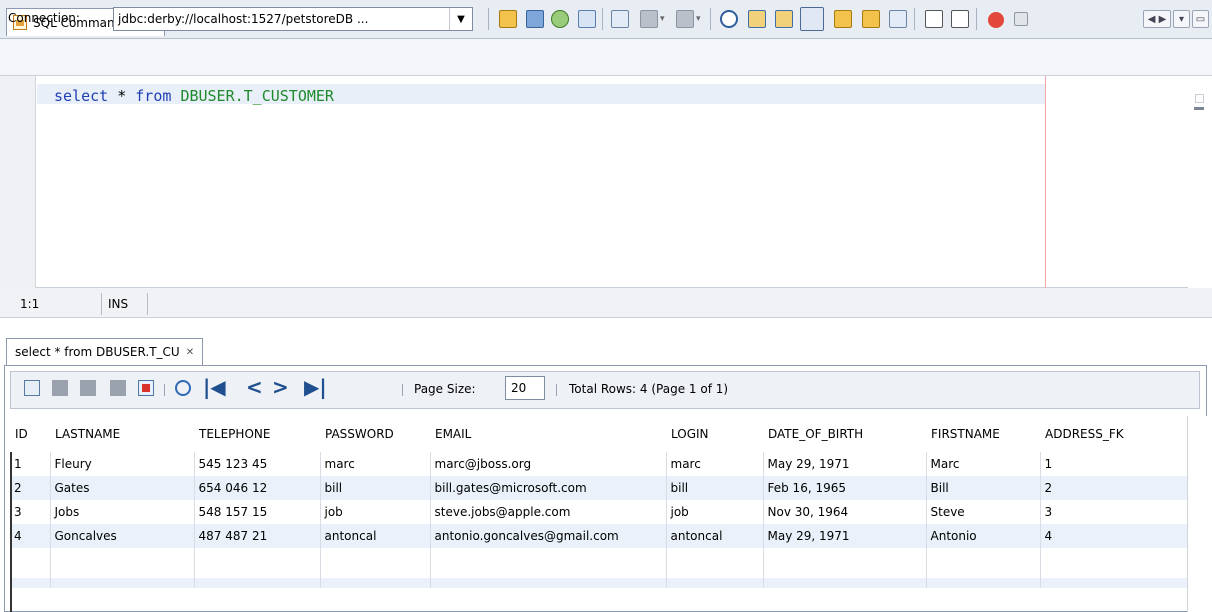 The width and height of the screenshot is (1212, 612). What do you see at coordinates (784, 19) in the screenshot?
I see `find-next-icon` at bounding box center [784, 19].